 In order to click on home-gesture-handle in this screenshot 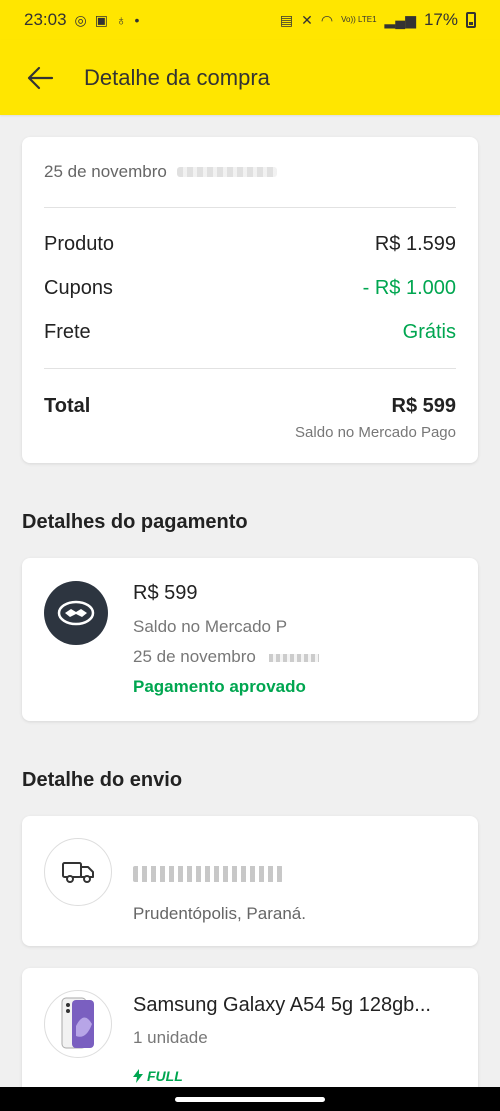, I will do `click(250, 1099)`.